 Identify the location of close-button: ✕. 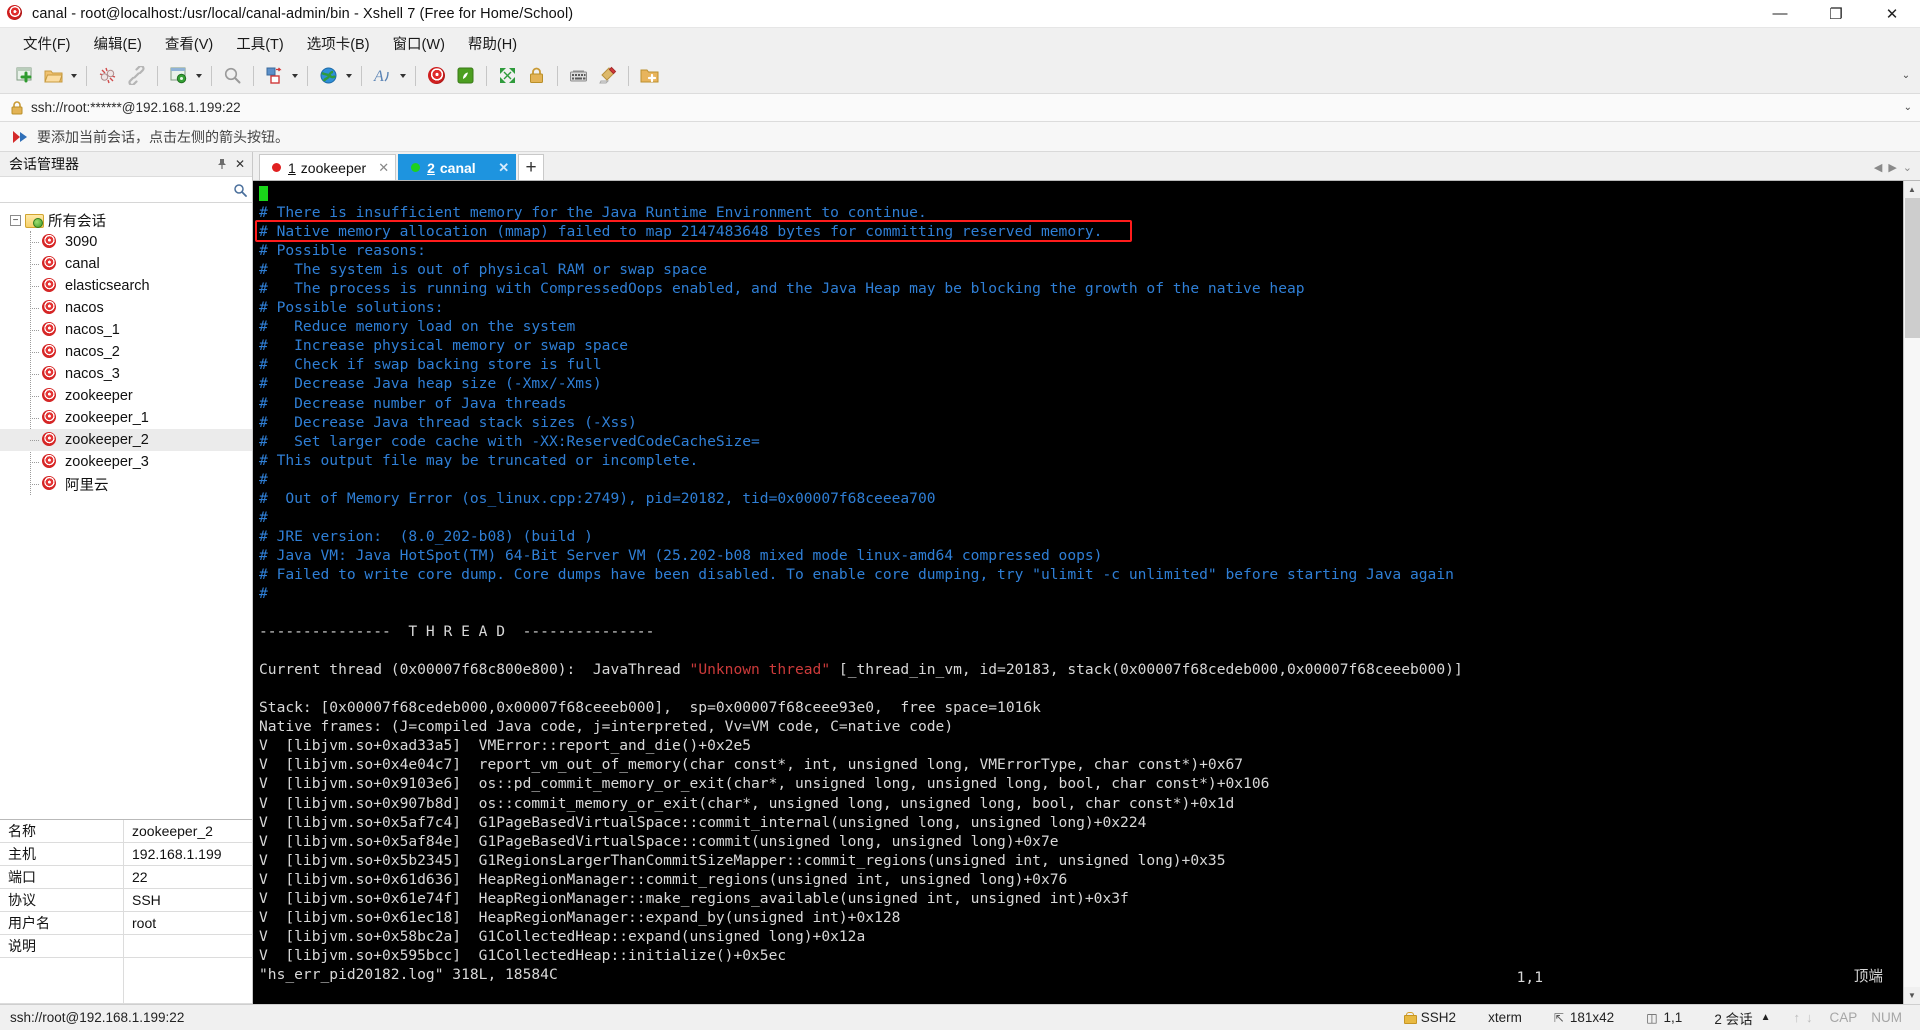
(1892, 13).